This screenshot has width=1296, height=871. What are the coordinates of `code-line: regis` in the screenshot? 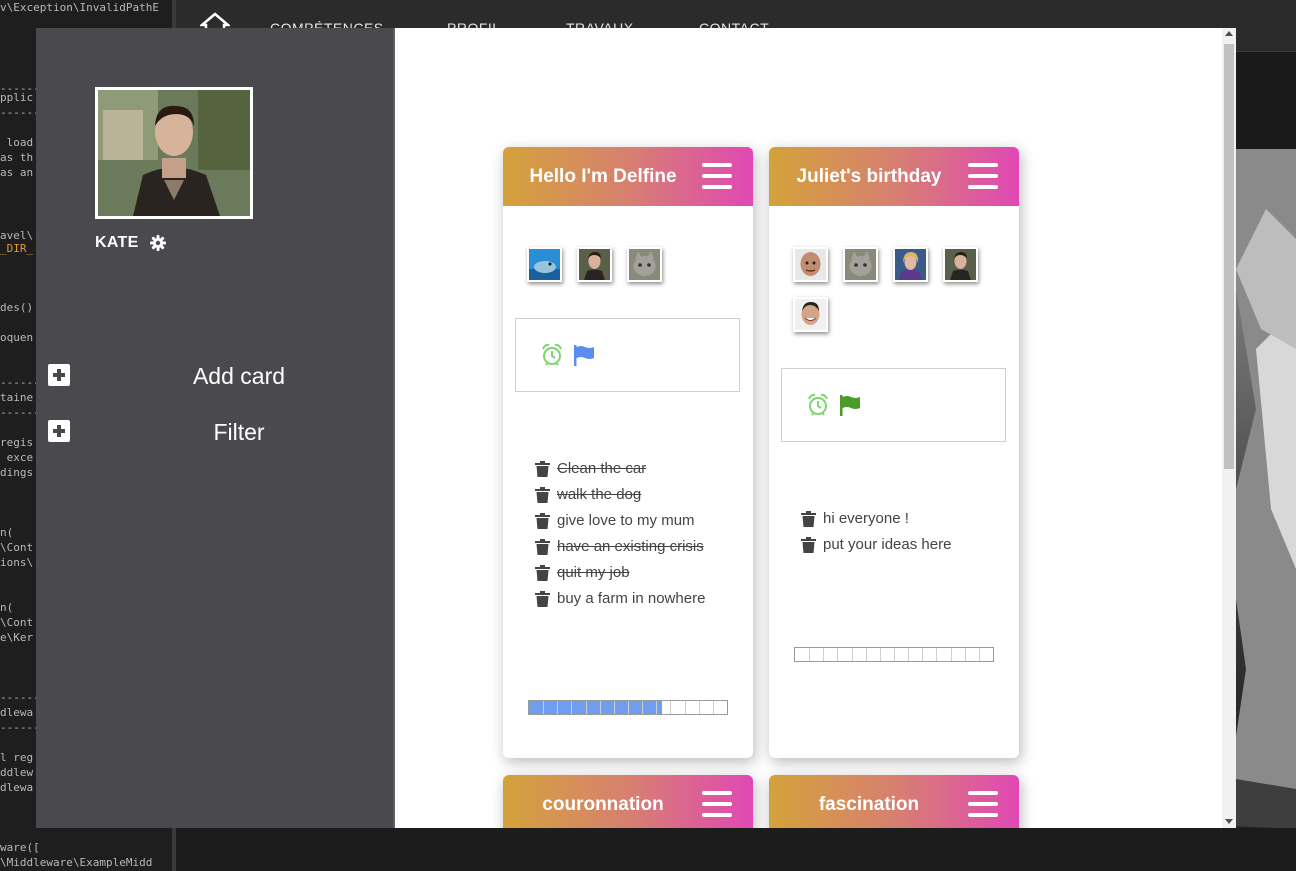 It's located at (17, 442).